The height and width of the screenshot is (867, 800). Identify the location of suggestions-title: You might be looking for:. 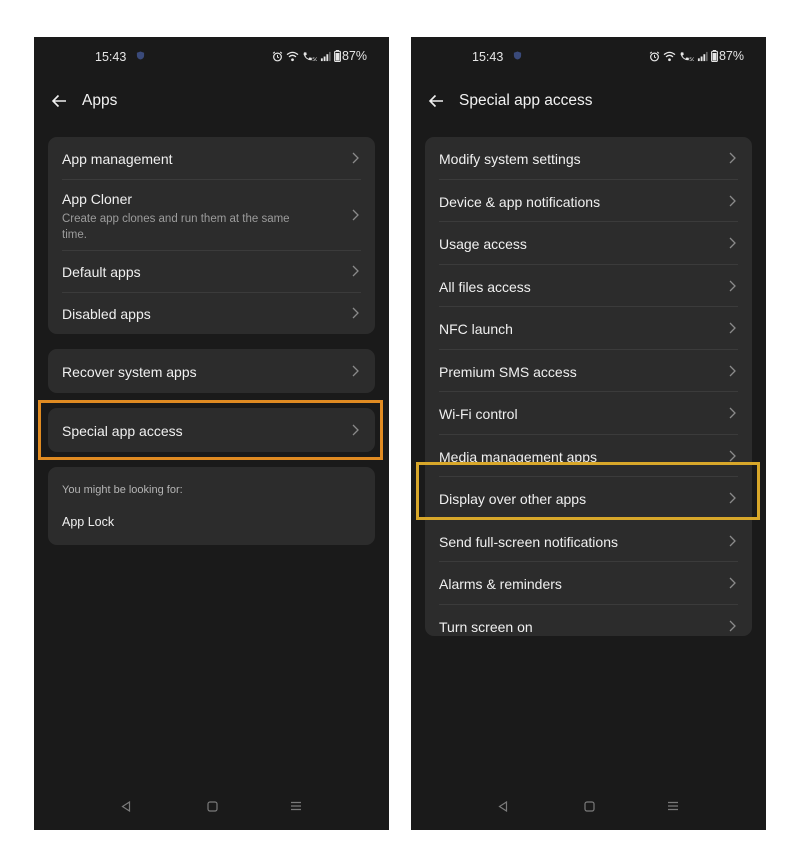
(122, 490).